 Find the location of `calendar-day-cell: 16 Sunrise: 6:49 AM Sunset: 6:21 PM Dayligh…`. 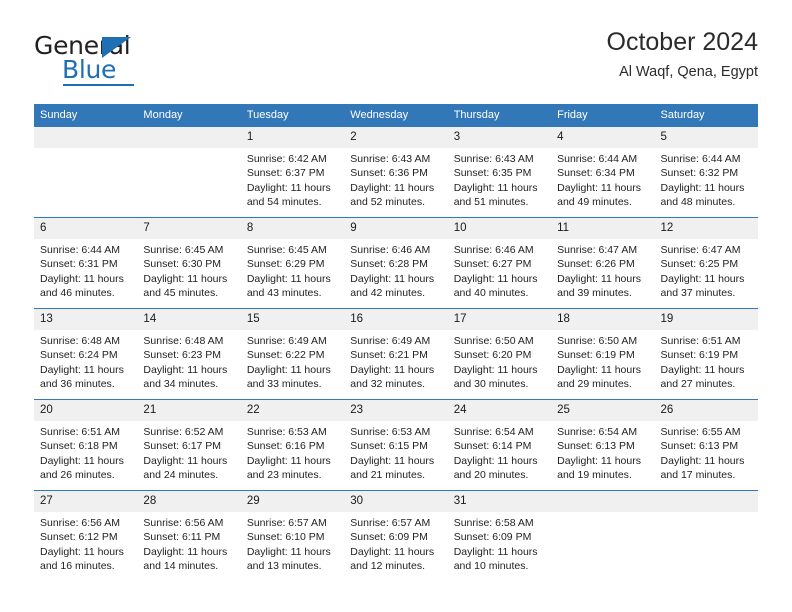

calendar-day-cell: 16 Sunrise: 6:49 AM Sunset: 6:21 PM Dayligh… is located at coordinates (396, 354).